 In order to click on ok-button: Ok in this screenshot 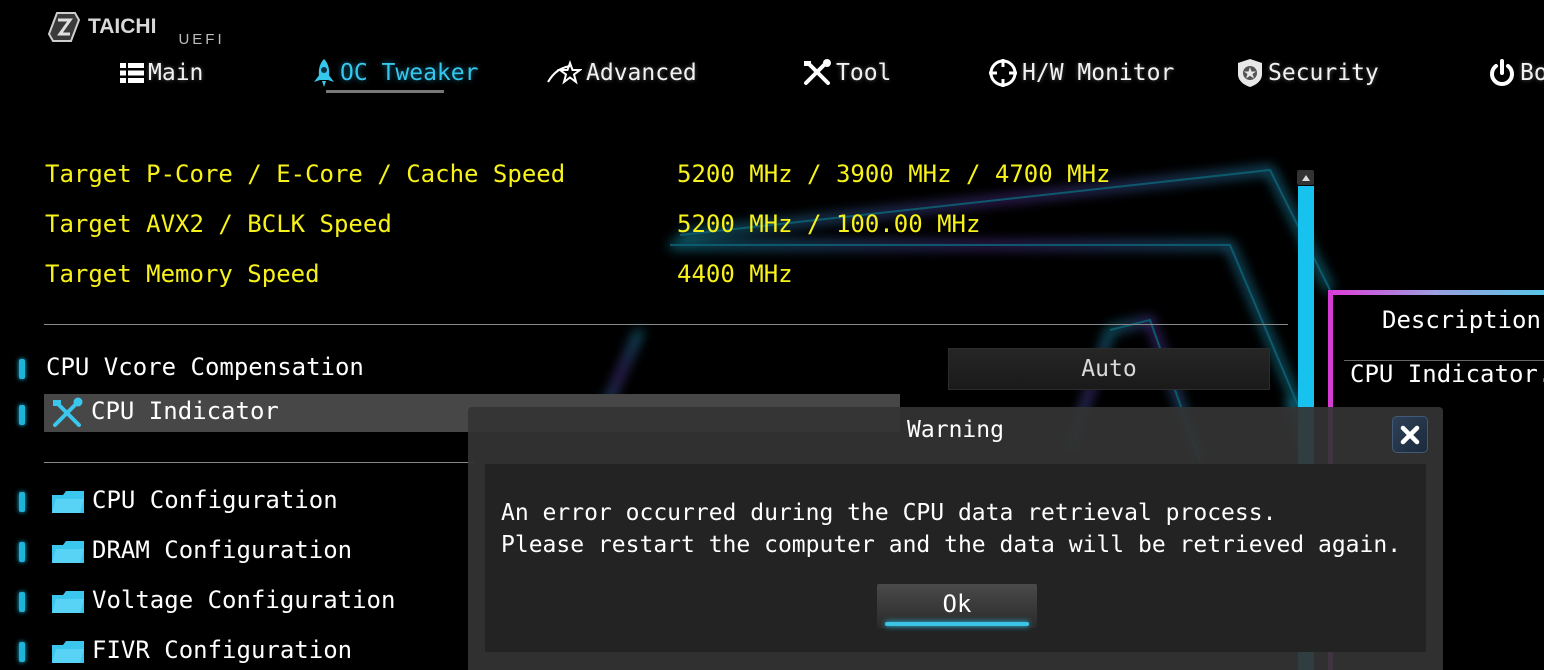, I will do `click(957, 606)`.